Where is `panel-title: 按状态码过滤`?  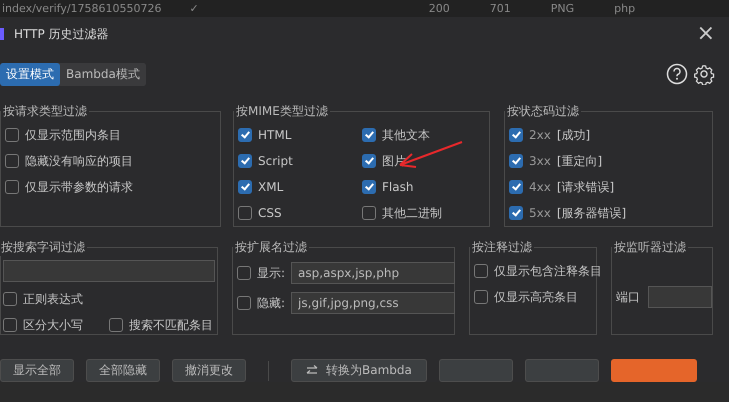 panel-title: 按状态码过滤 is located at coordinates (543, 111).